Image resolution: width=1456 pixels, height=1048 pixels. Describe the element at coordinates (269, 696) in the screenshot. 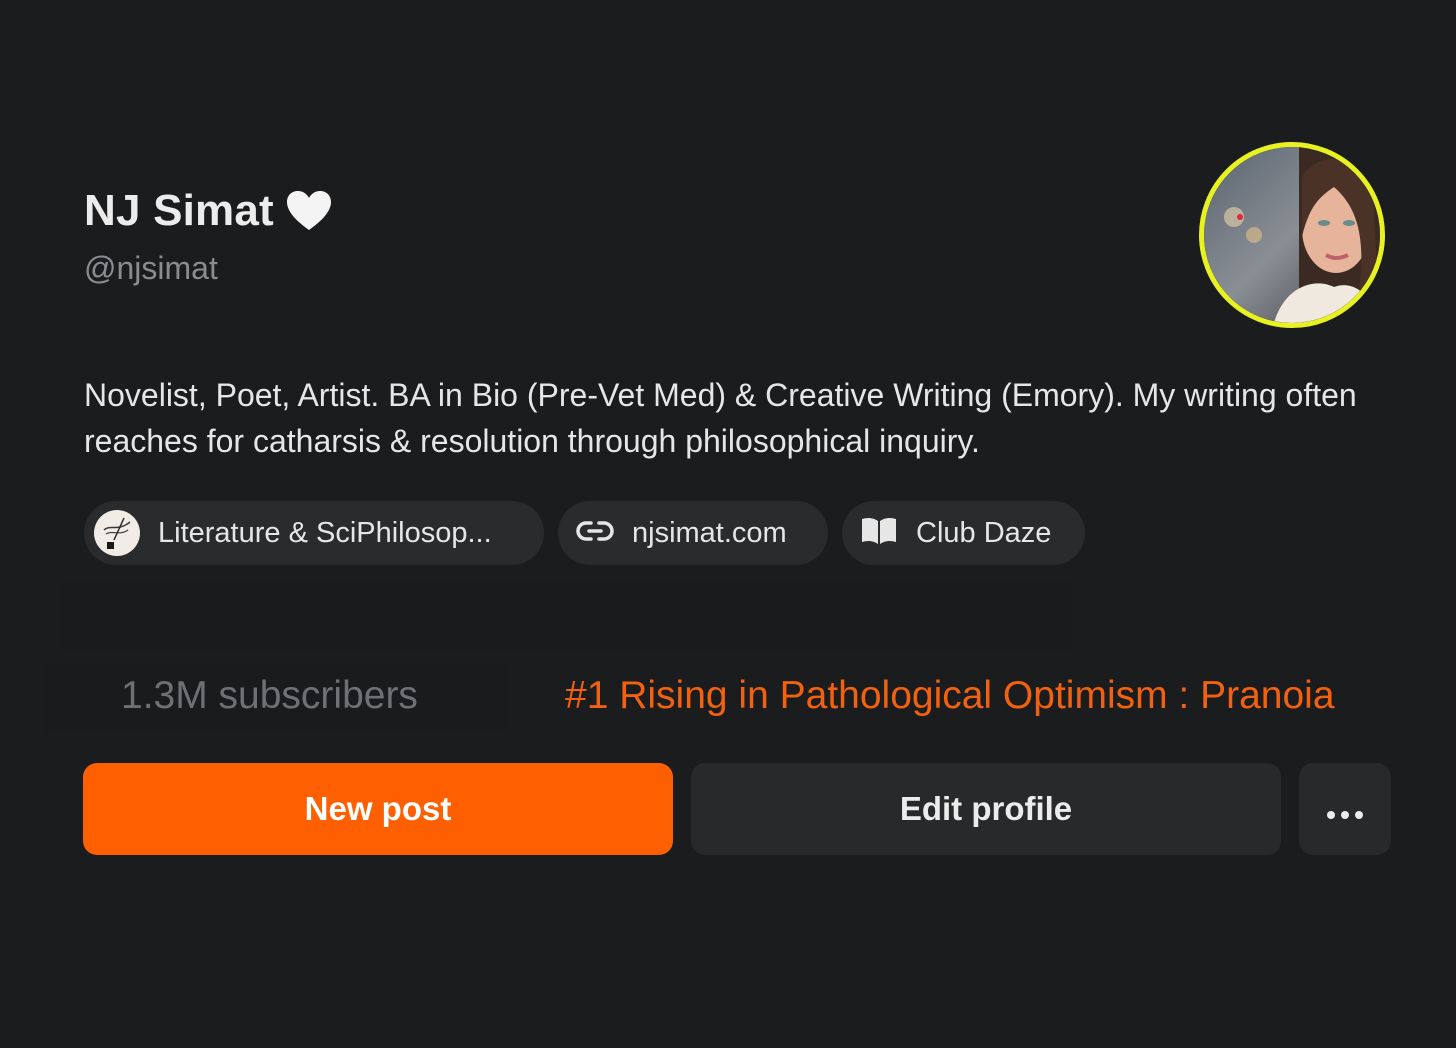

I see `subscriber-count: 1.3M subscribers` at that location.